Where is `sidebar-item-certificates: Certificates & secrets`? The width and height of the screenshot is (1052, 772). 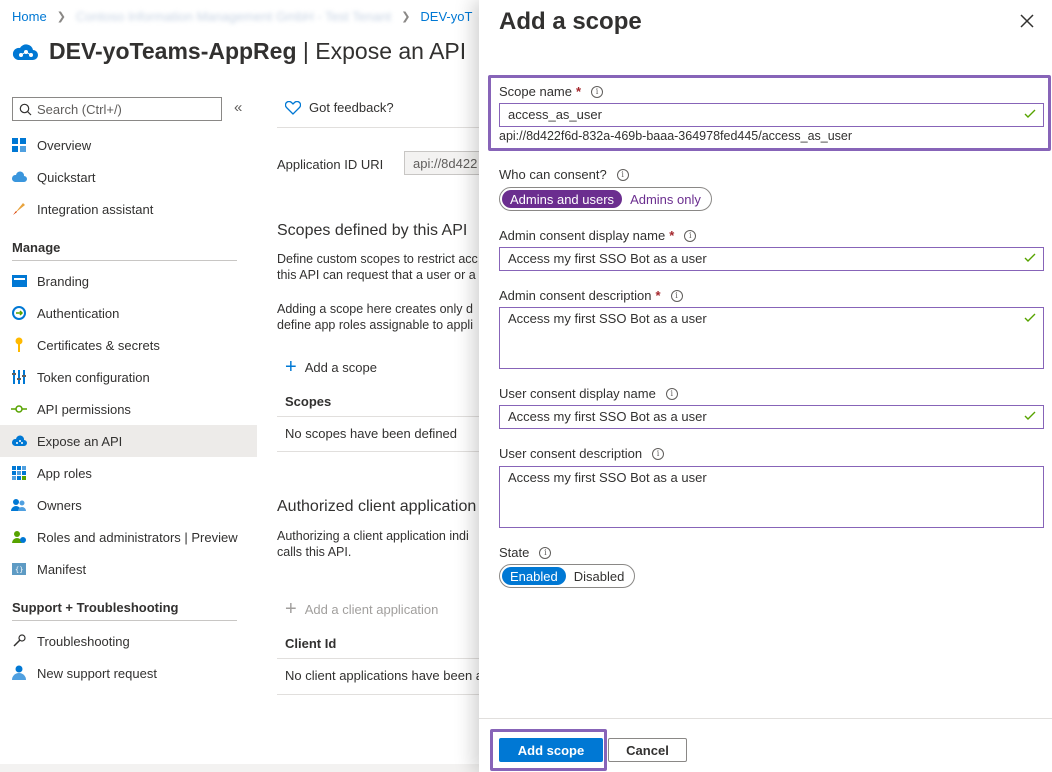 sidebar-item-certificates: Certificates & secrets is located at coordinates (128, 345).